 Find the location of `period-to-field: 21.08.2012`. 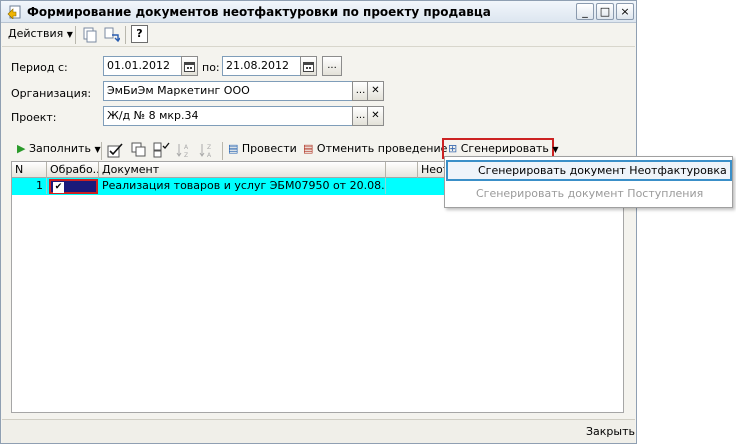

period-to-field: 21.08.2012 is located at coordinates (261, 66).